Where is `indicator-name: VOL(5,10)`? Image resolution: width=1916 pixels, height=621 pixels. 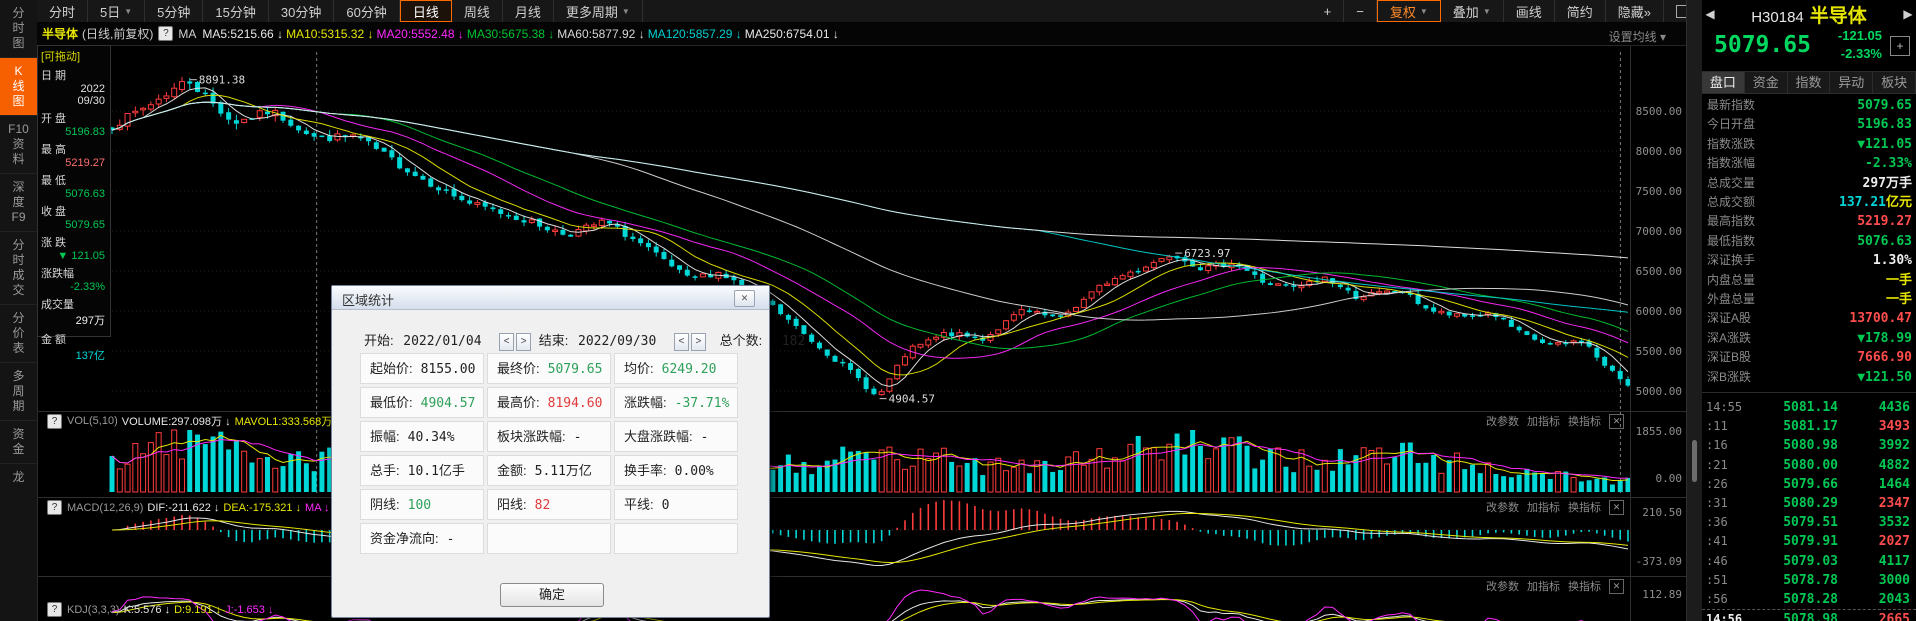 indicator-name: VOL(5,10) is located at coordinates (92, 421).